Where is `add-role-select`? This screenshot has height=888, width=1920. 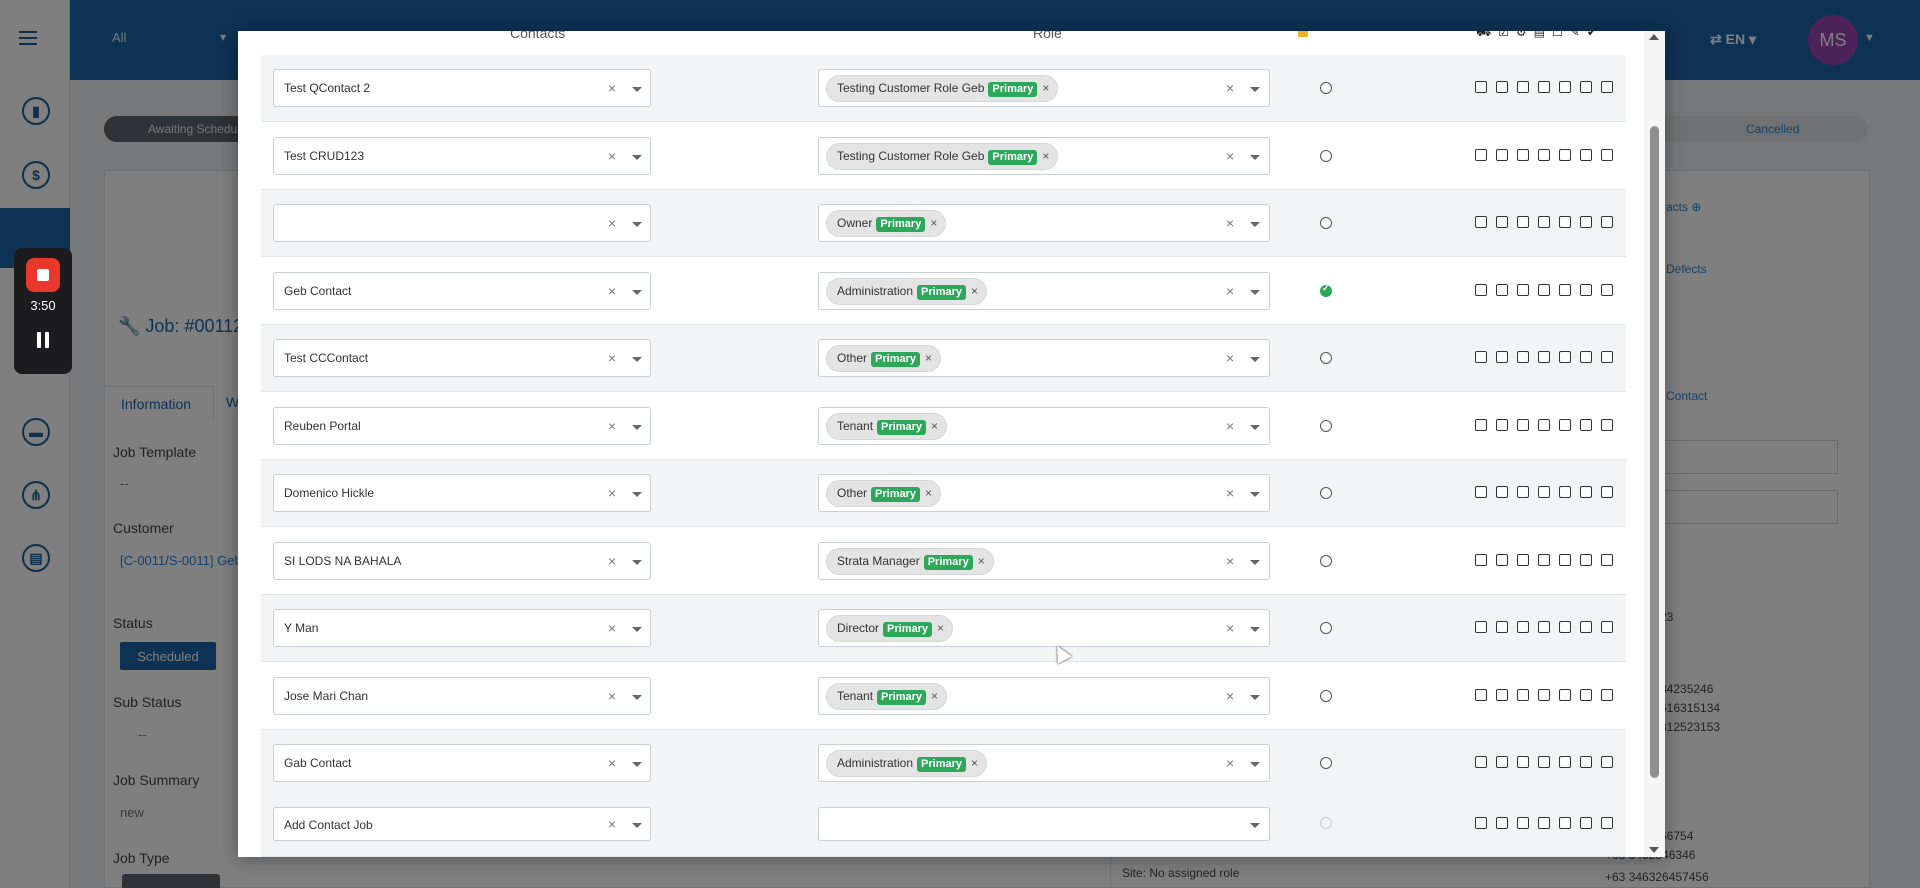
add-role-select is located at coordinates (1044, 824).